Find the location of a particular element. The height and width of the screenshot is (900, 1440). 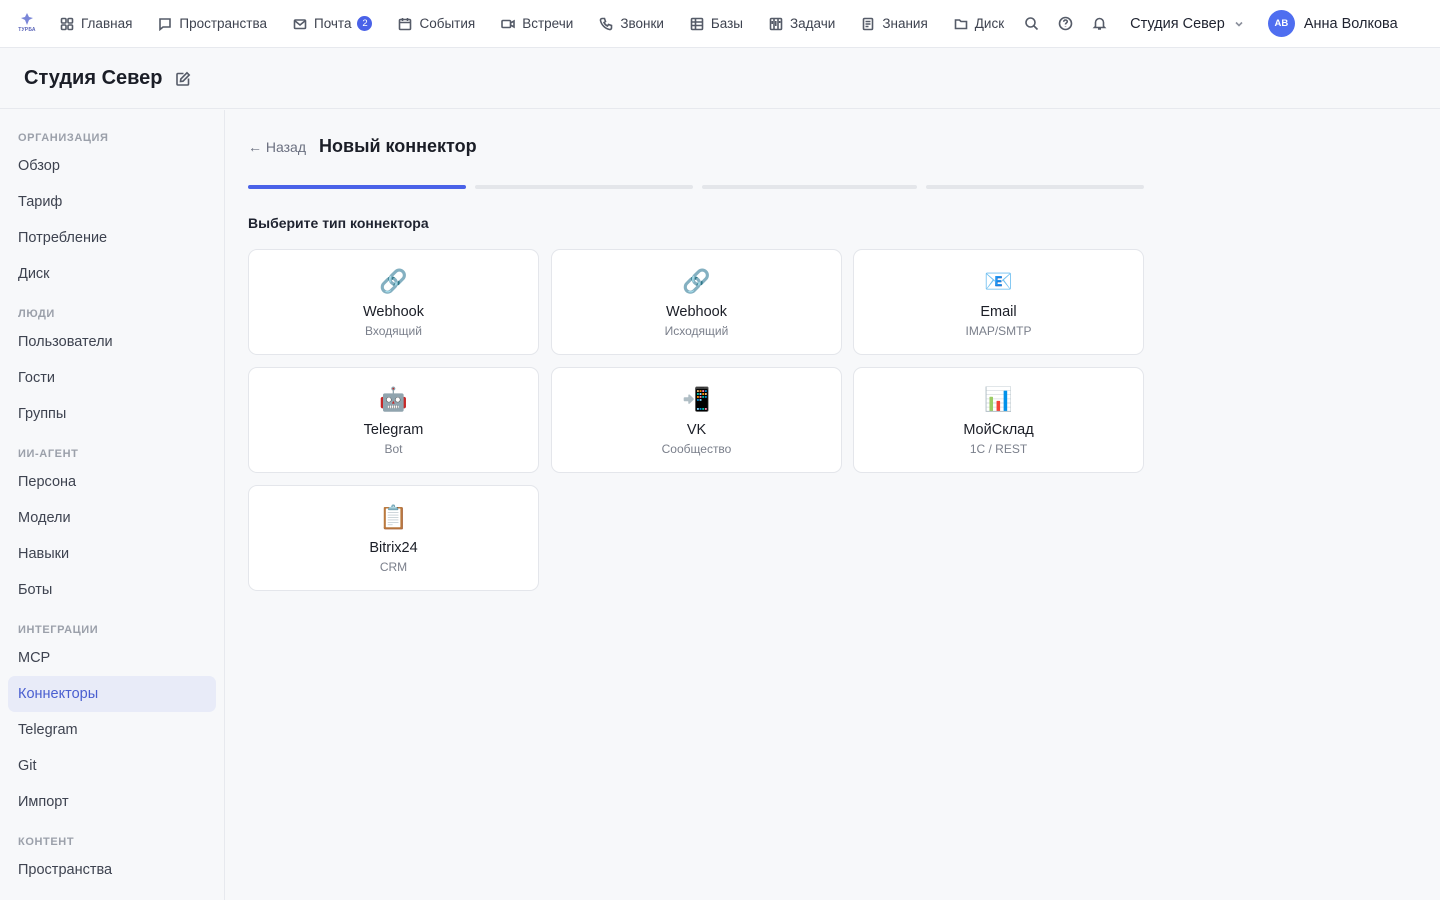

help-icon is located at coordinates (1065, 23).